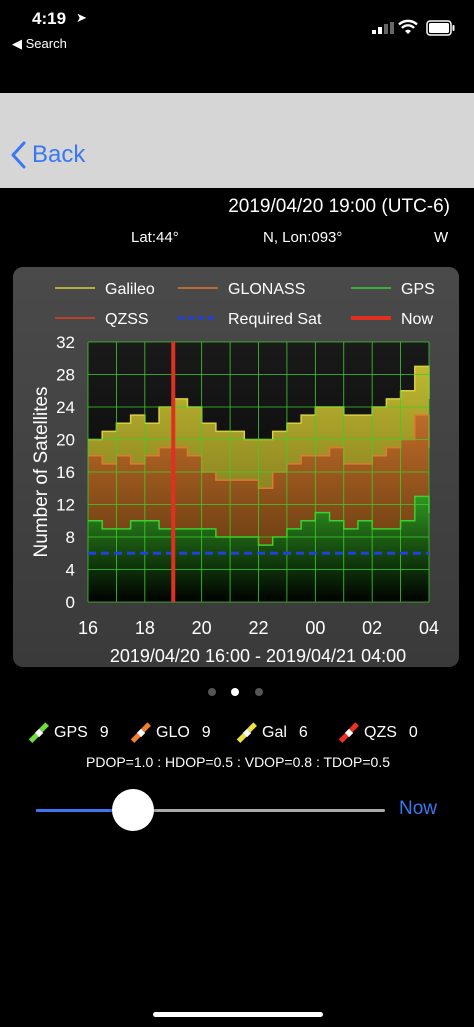 The height and width of the screenshot is (1027, 474). What do you see at coordinates (49, 18) in the screenshot?
I see `status-time: 4:19` at bounding box center [49, 18].